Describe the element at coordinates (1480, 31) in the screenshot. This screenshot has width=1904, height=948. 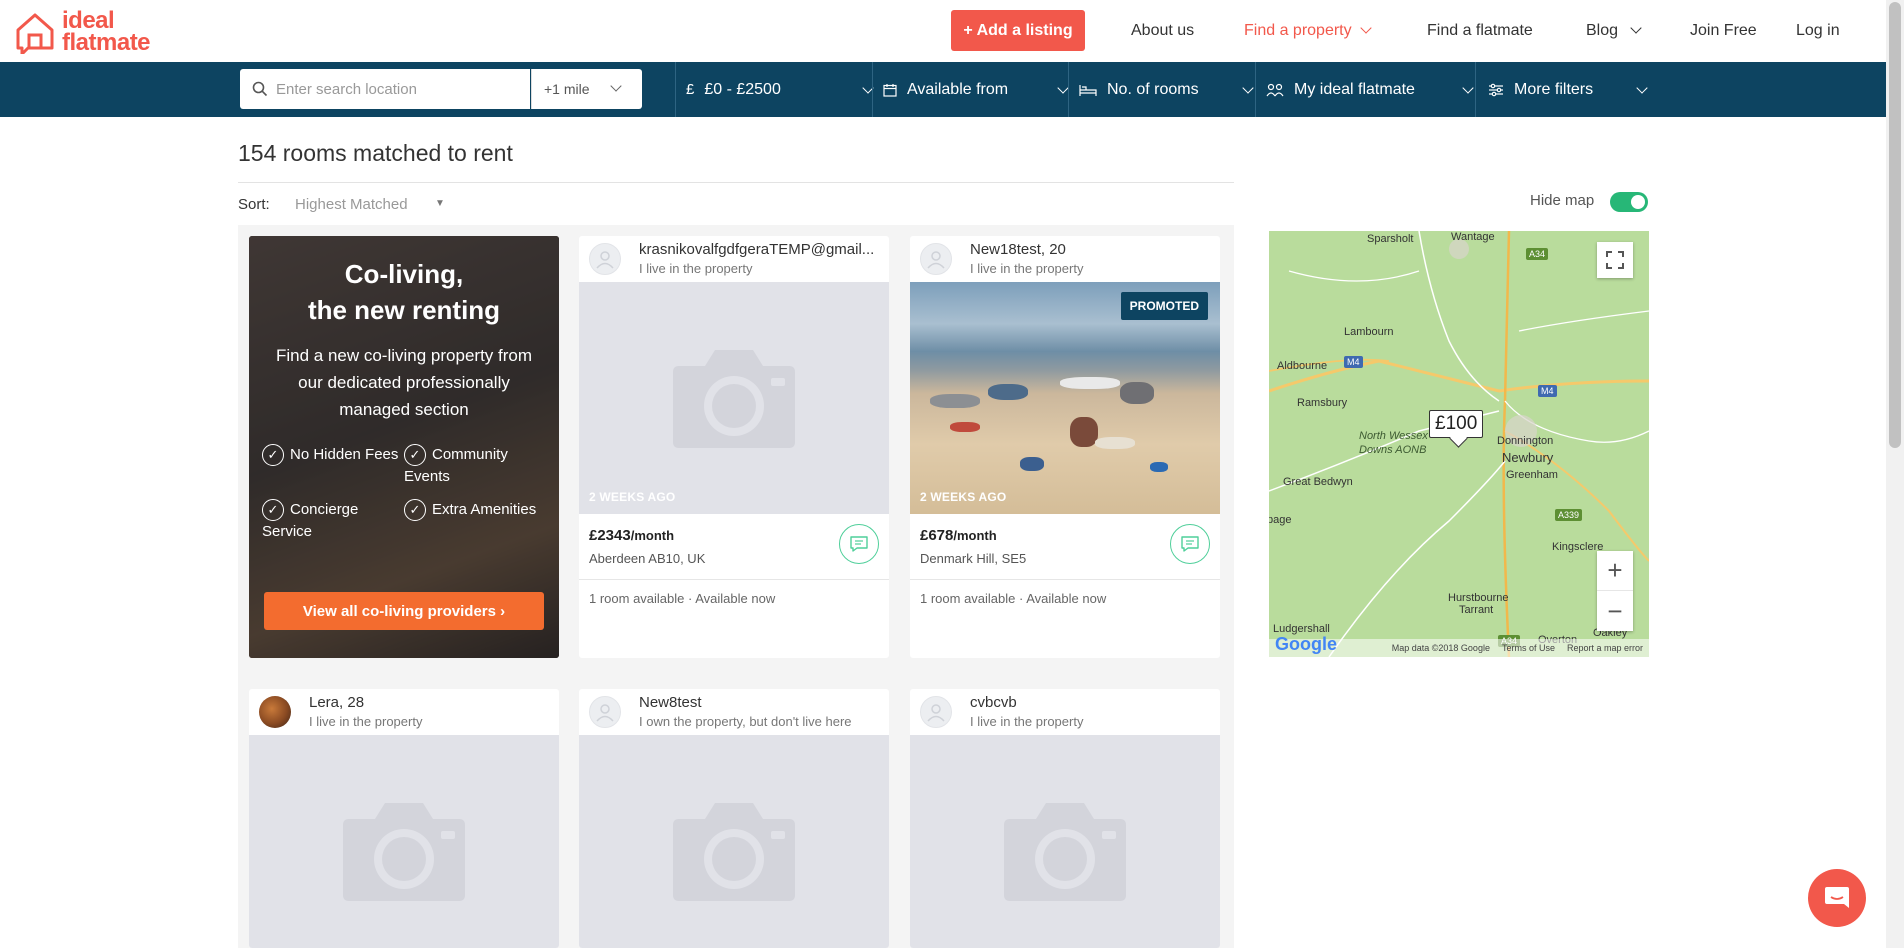
I see `nav-find-flatmate: Find a flatmate` at that location.